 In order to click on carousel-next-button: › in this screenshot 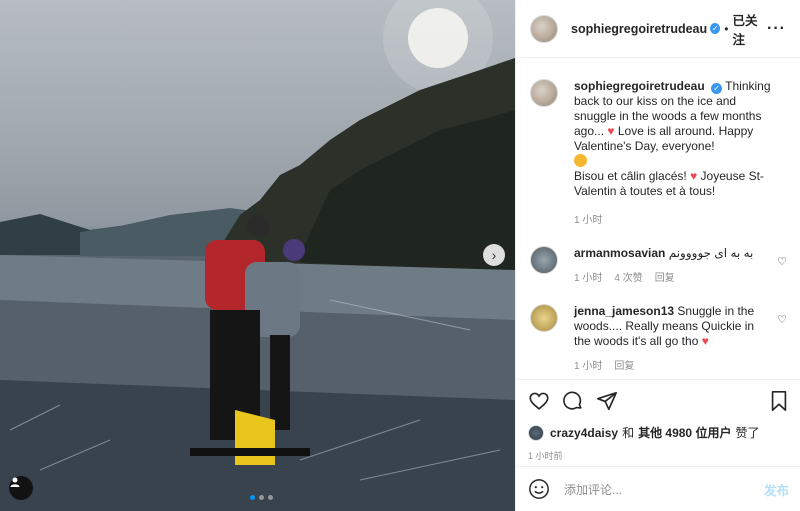, I will do `click(494, 255)`.